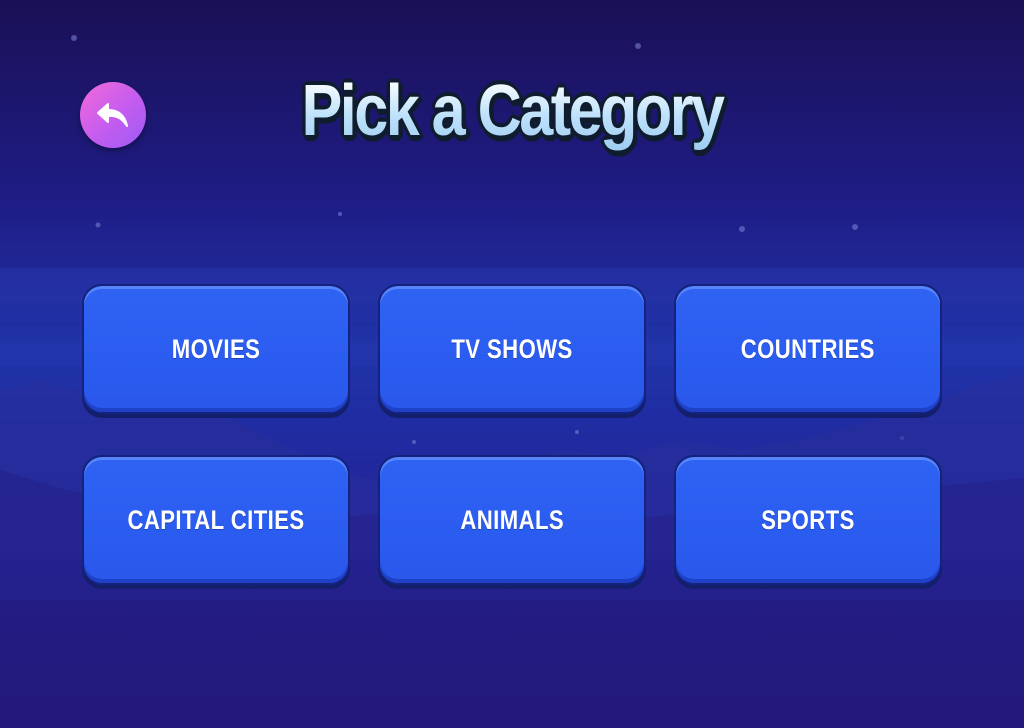 The width and height of the screenshot is (1024, 728). I want to click on category-label: SPORTS, so click(808, 519).